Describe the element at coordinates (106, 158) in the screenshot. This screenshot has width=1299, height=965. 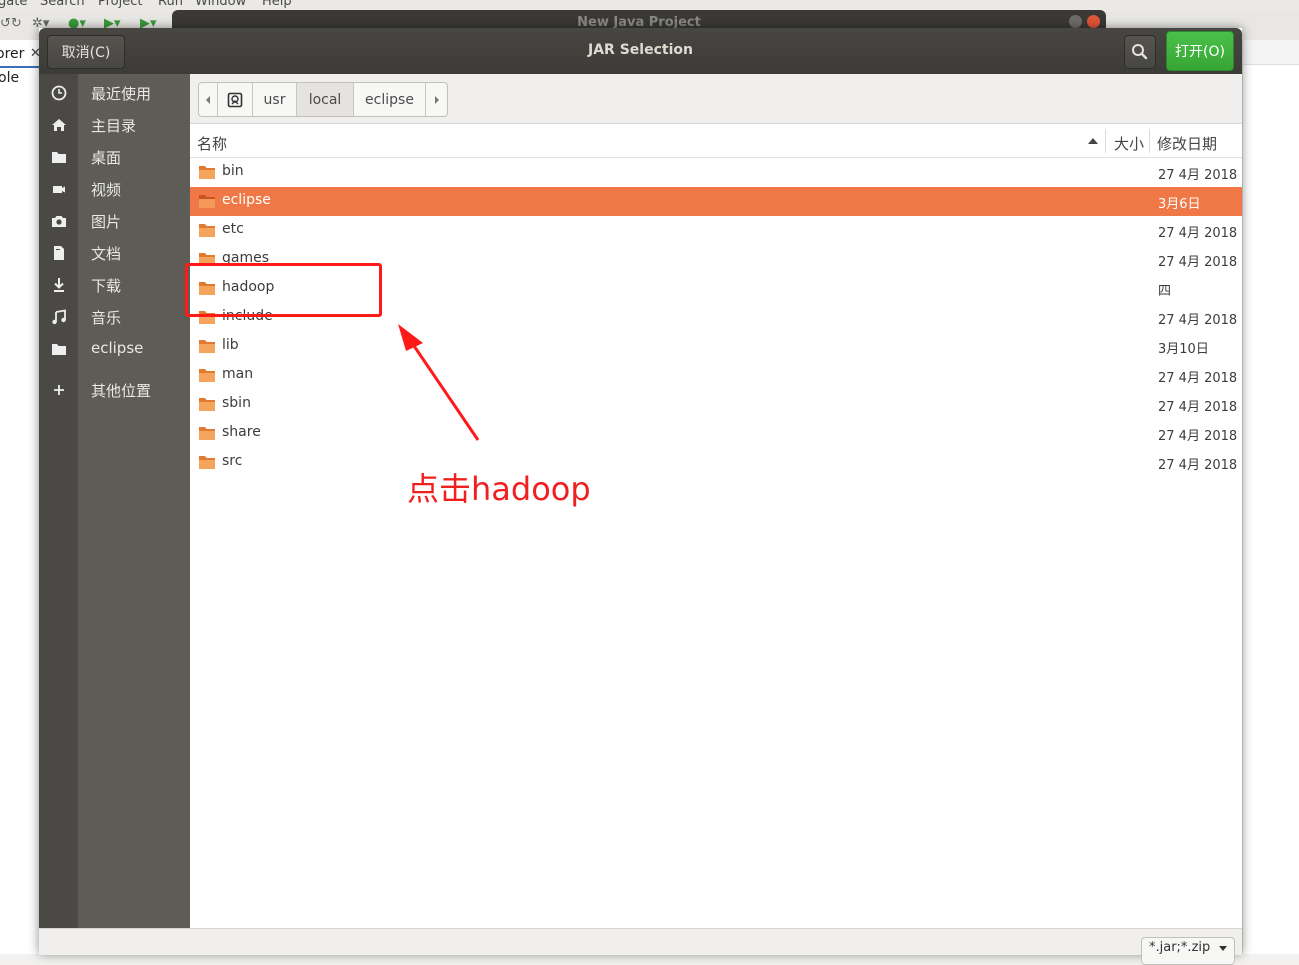
I see `sidebar-item-label: 桌面` at that location.